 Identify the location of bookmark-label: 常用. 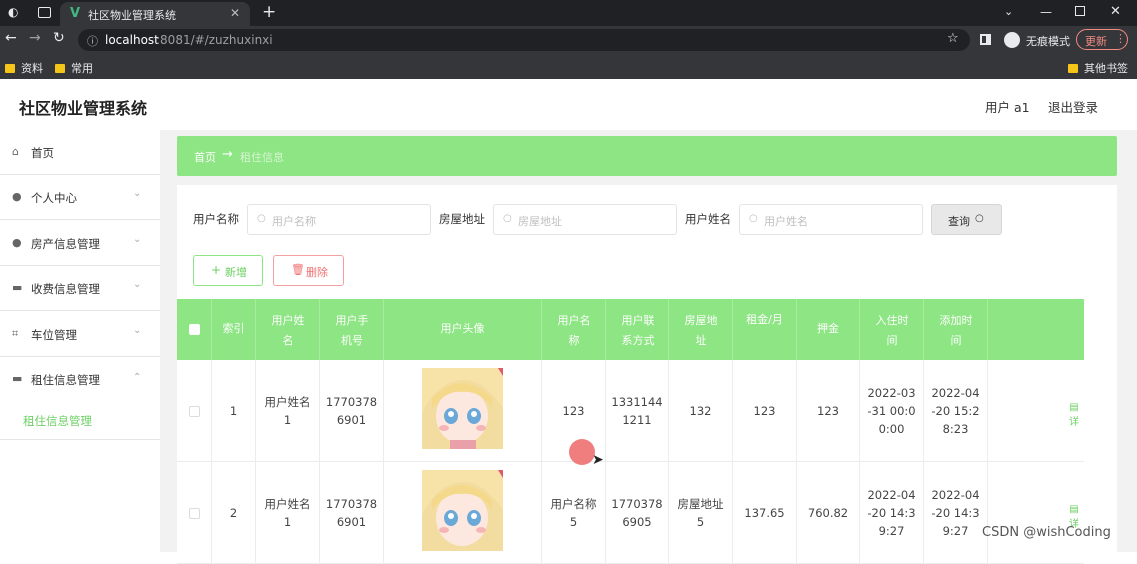
(82, 68).